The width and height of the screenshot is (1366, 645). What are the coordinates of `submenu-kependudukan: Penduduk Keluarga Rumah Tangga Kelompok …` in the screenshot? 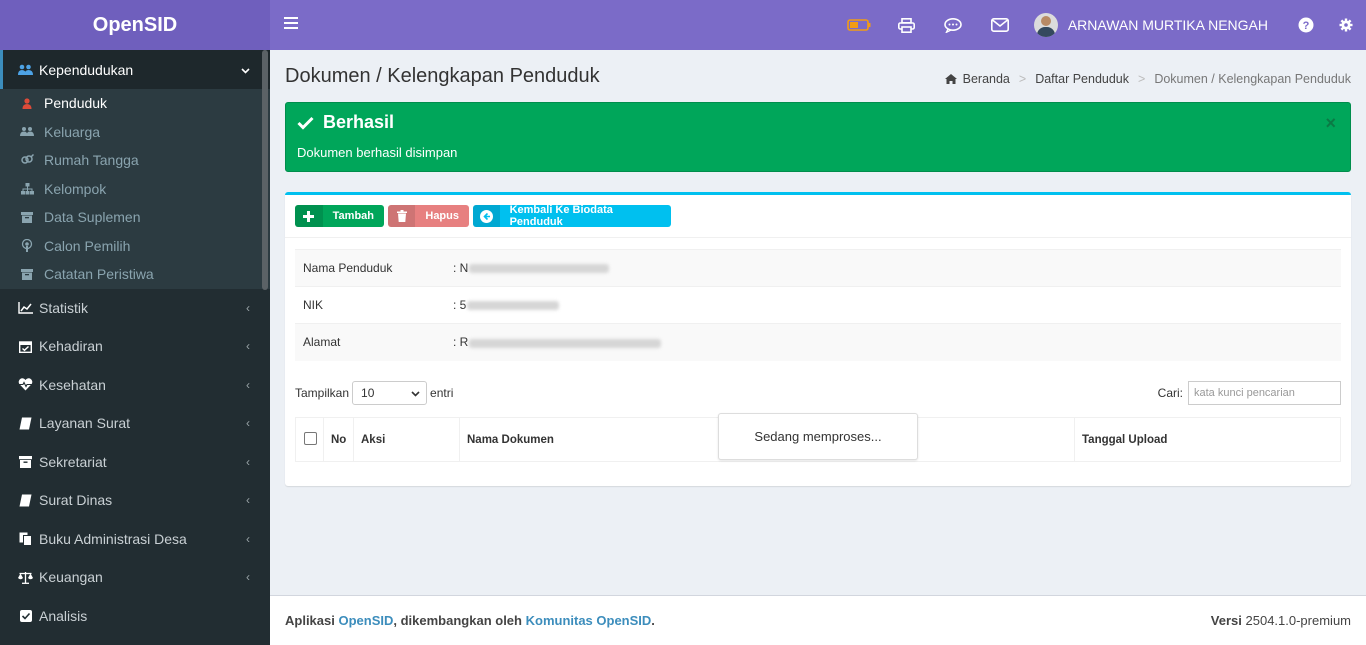 It's located at (135, 189).